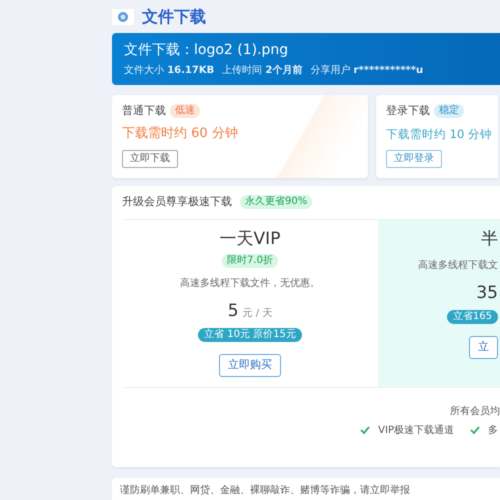 The width and height of the screenshot is (500, 500). What do you see at coordinates (439, 303) in the screenshot?
I see `plan-card: 半 高速多线程下载文 35 立省165 立` at bounding box center [439, 303].